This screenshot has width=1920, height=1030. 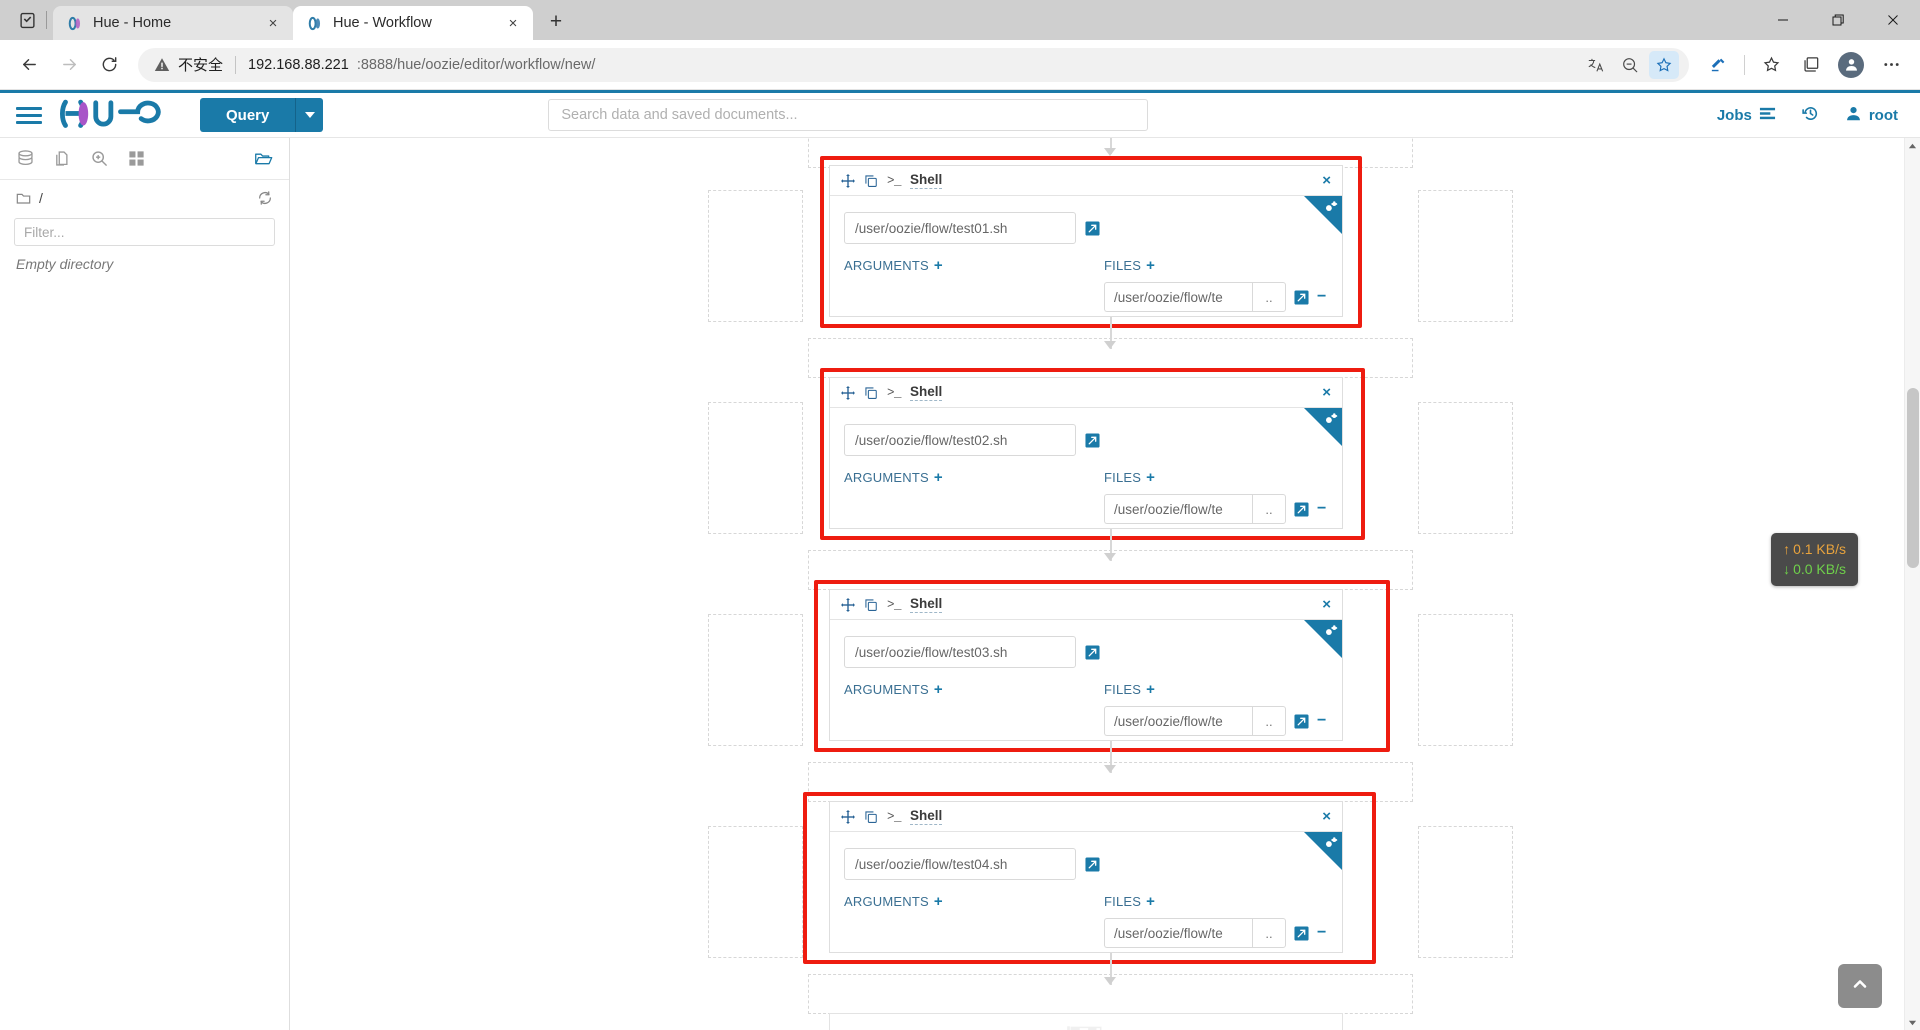 I want to click on translate-icon, so click(x=1596, y=65).